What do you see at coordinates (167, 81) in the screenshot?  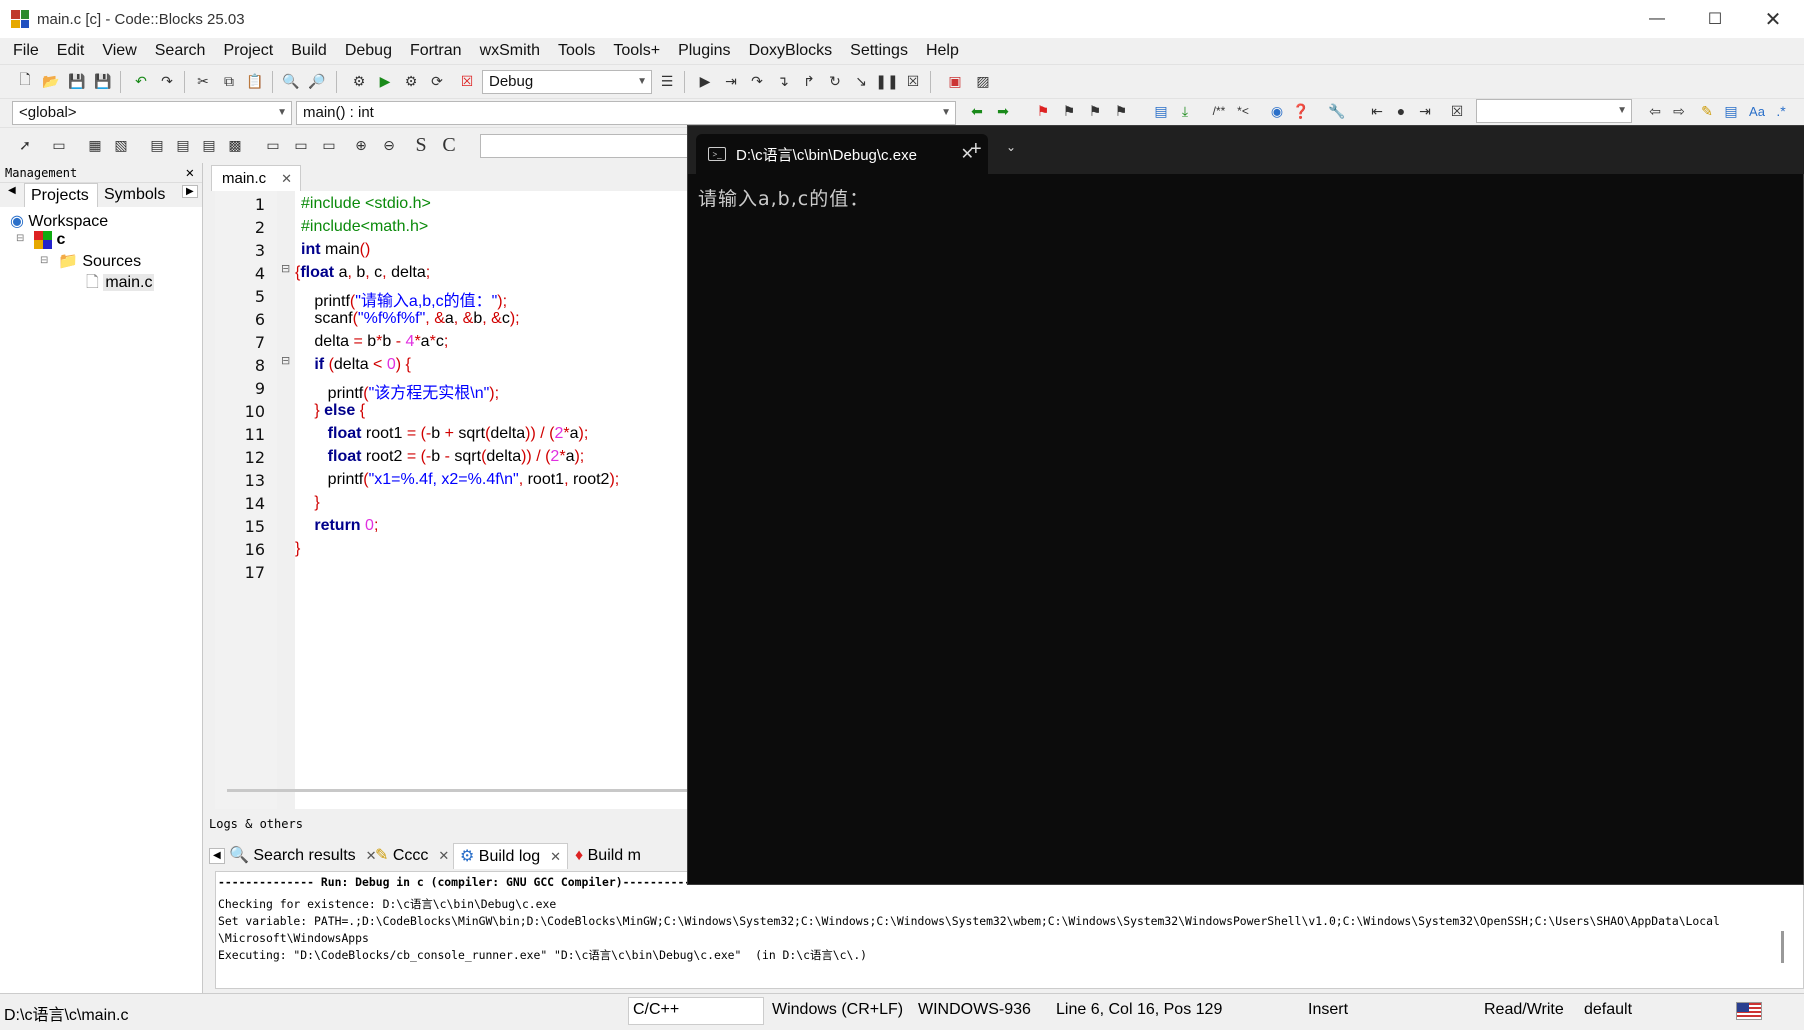 I see `redo-icon: ↷` at bounding box center [167, 81].